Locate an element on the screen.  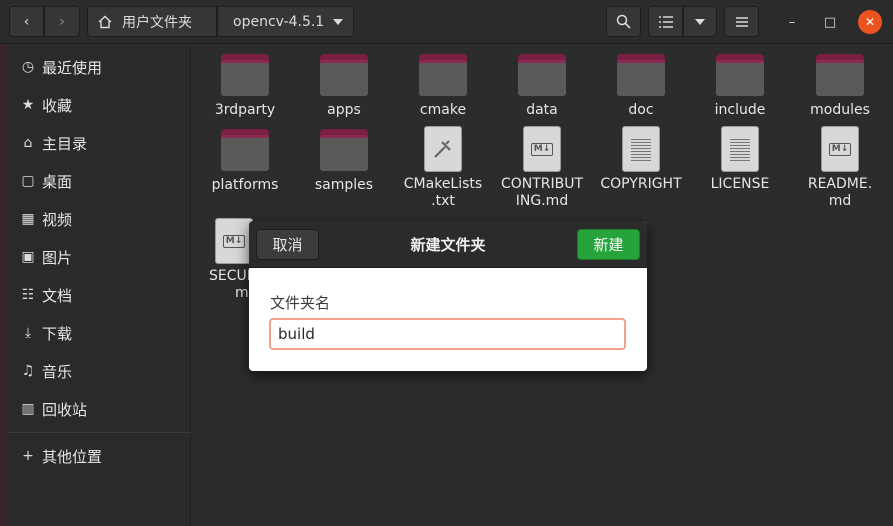
desktop-icon: ▢ is located at coordinates (28, 181).